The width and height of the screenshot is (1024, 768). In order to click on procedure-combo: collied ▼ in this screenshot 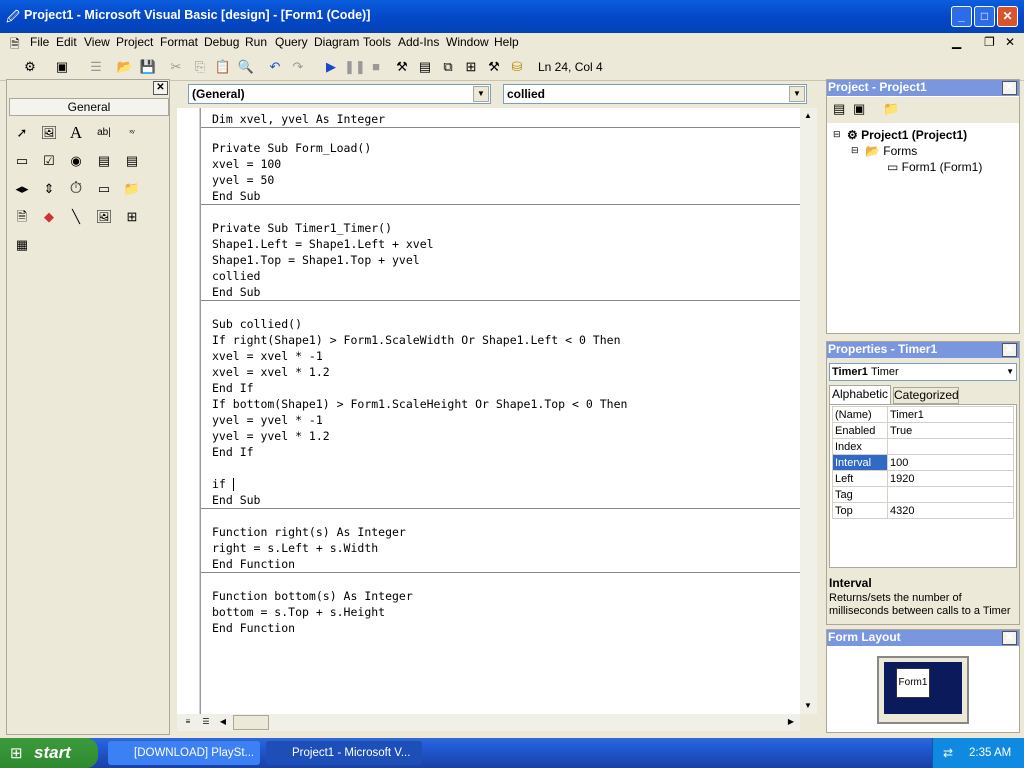, I will do `click(655, 94)`.